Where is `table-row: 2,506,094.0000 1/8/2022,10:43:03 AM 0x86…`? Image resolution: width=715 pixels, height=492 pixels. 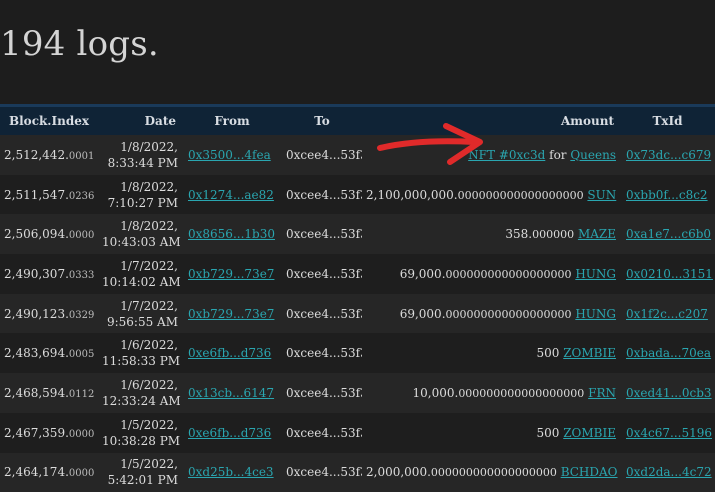 table-row: 2,506,094.0000 1/8/2022,10:43:03 AM 0x86… is located at coordinates (357, 234).